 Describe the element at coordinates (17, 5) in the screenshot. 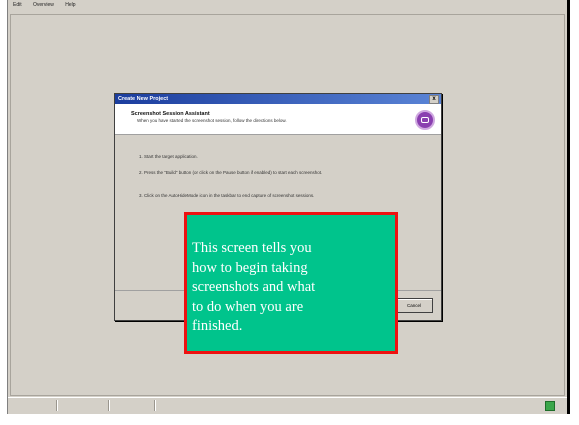

I see `menu-edit: Edit` at that location.